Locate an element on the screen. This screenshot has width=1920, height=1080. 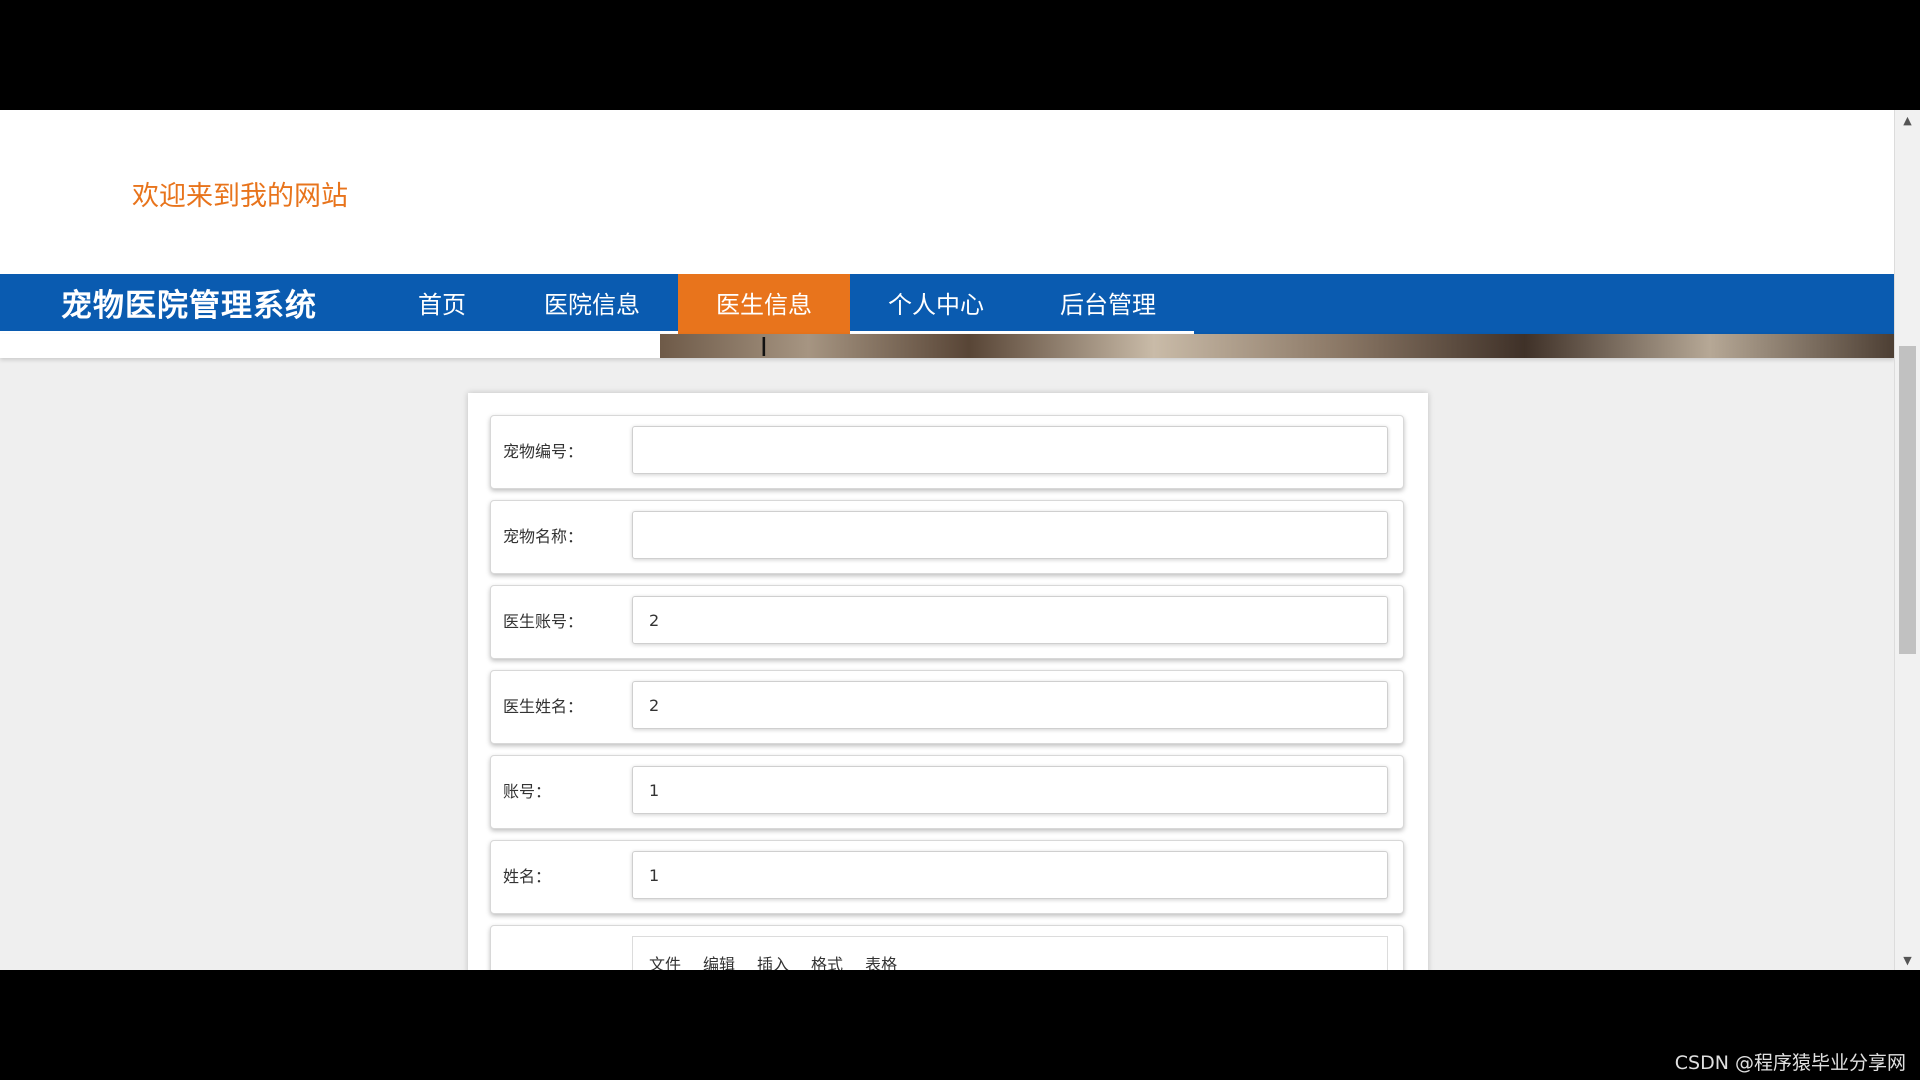
form-row-pet-id: 宠物编号： is located at coordinates (947, 452).